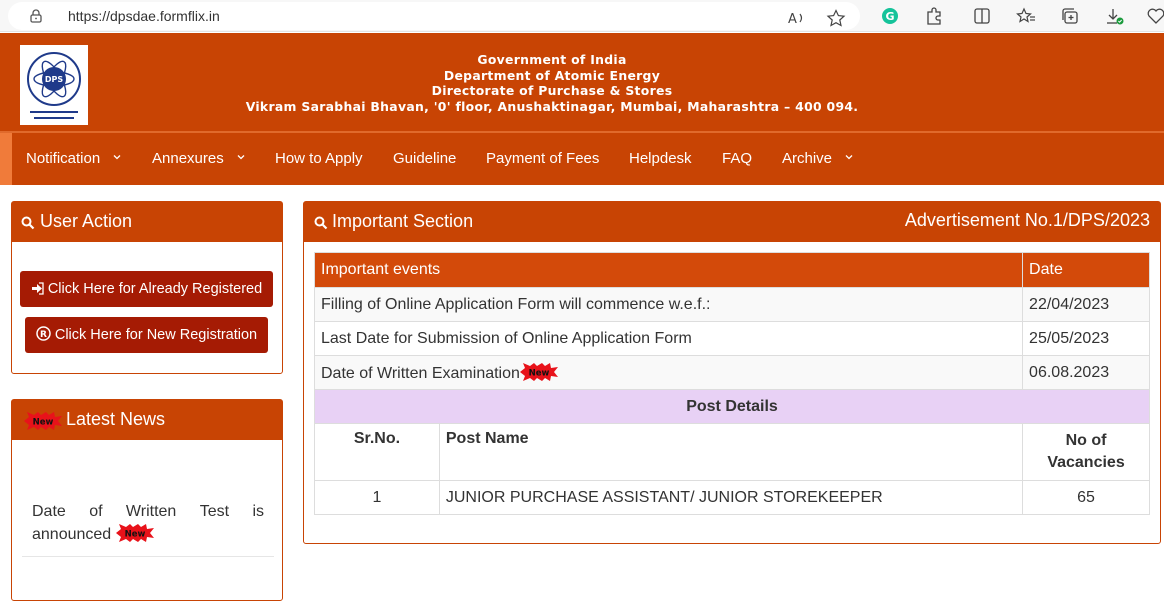  I want to click on nav-item-how-to-apply: How to Apply, so click(319, 158).